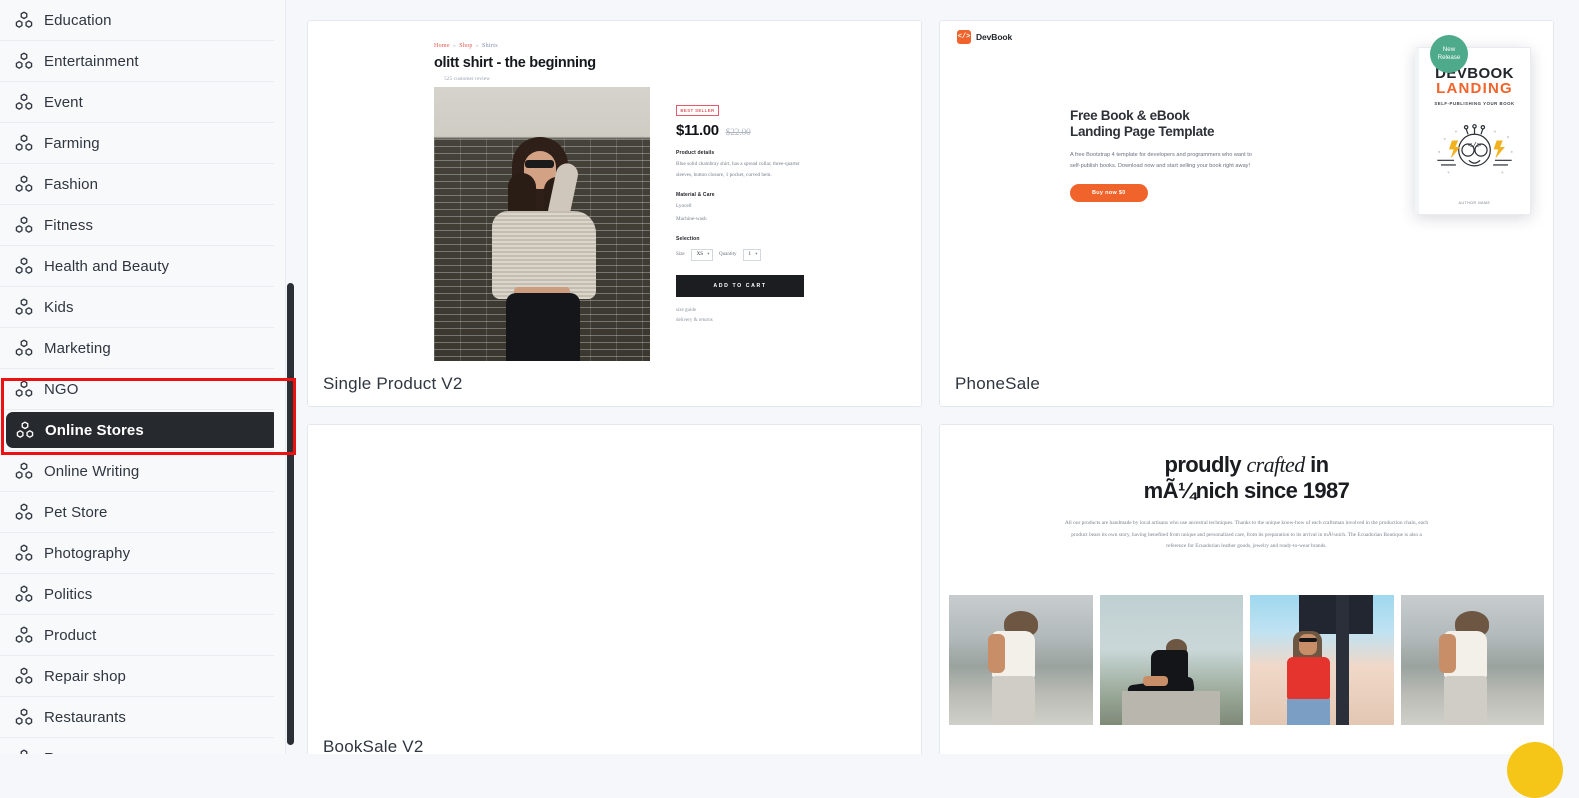 This screenshot has width=1579, height=798. I want to click on sidebar-item-label: Fashion, so click(71, 184).